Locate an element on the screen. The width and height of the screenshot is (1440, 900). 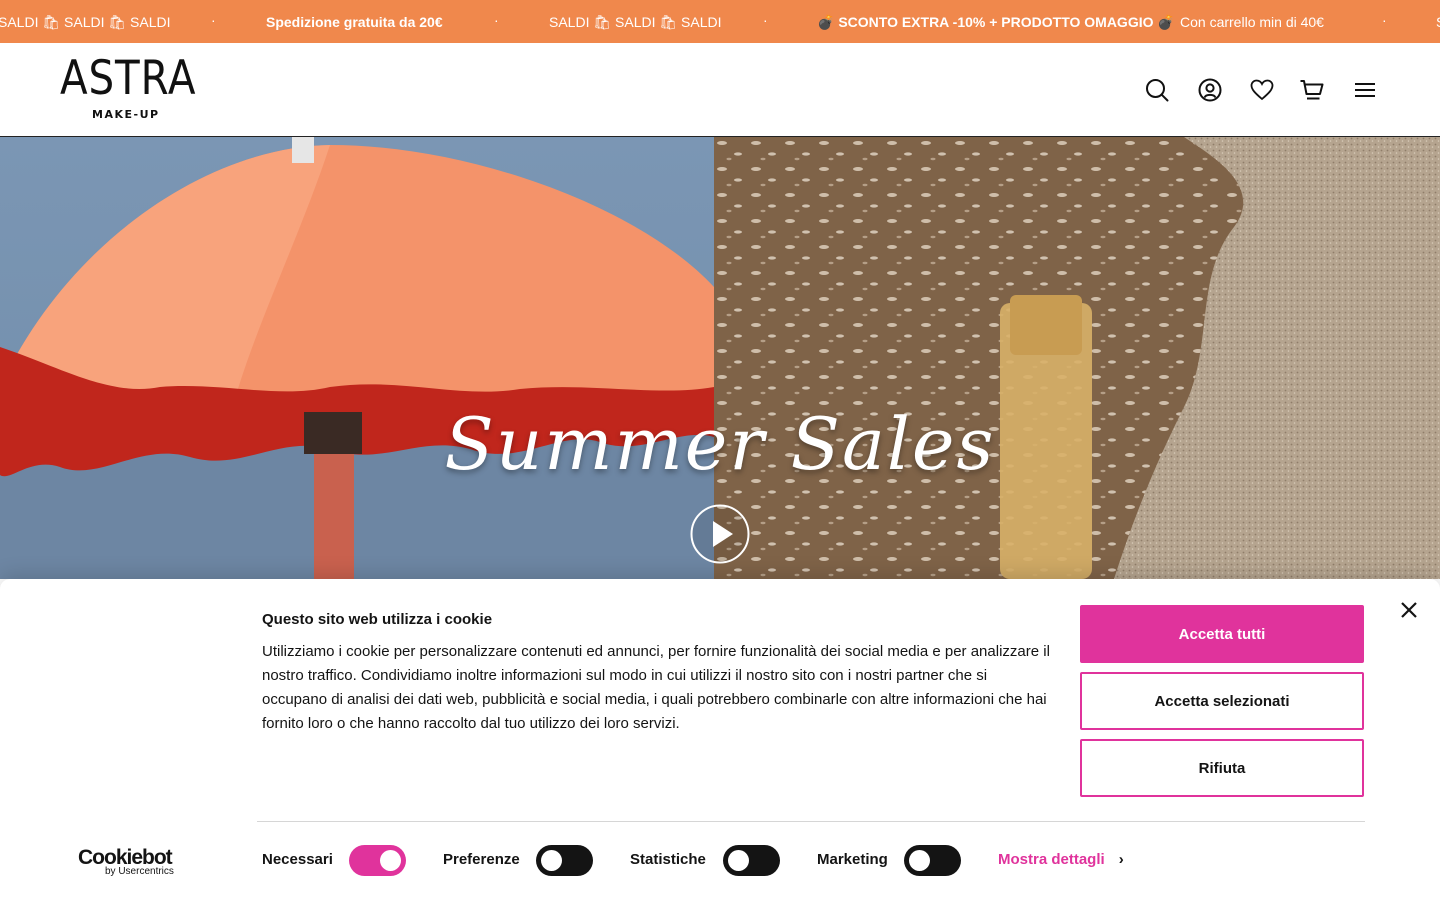
logo-wordmark: ASTRA is located at coordinates (128, 78).